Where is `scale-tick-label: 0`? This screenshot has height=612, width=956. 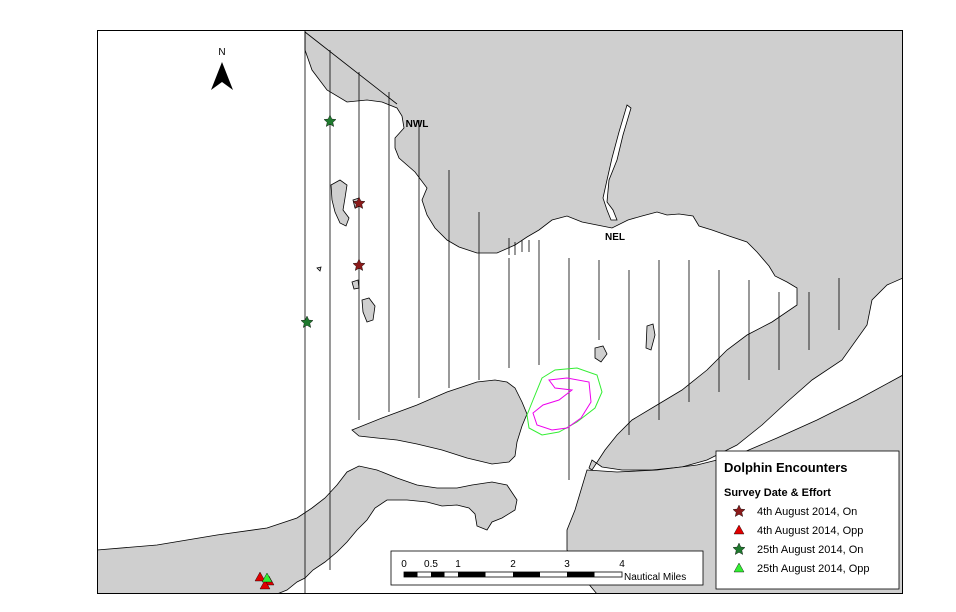 scale-tick-label: 0 is located at coordinates (404, 564).